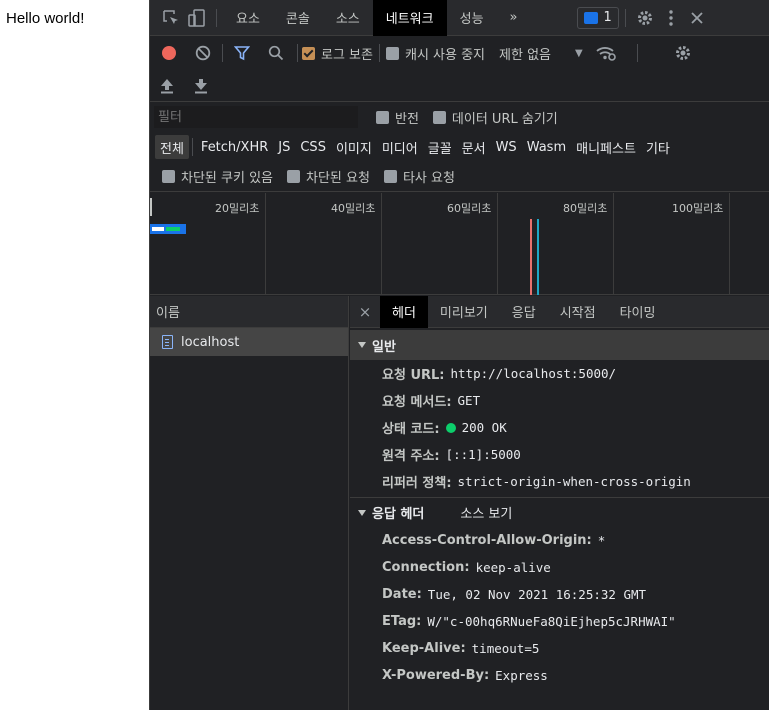 The width and height of the screenshot is (769, 710). What do you see at coordinates (169, 53) in the screenshot?
I see `record-icon` at bounding box center [169, 53].